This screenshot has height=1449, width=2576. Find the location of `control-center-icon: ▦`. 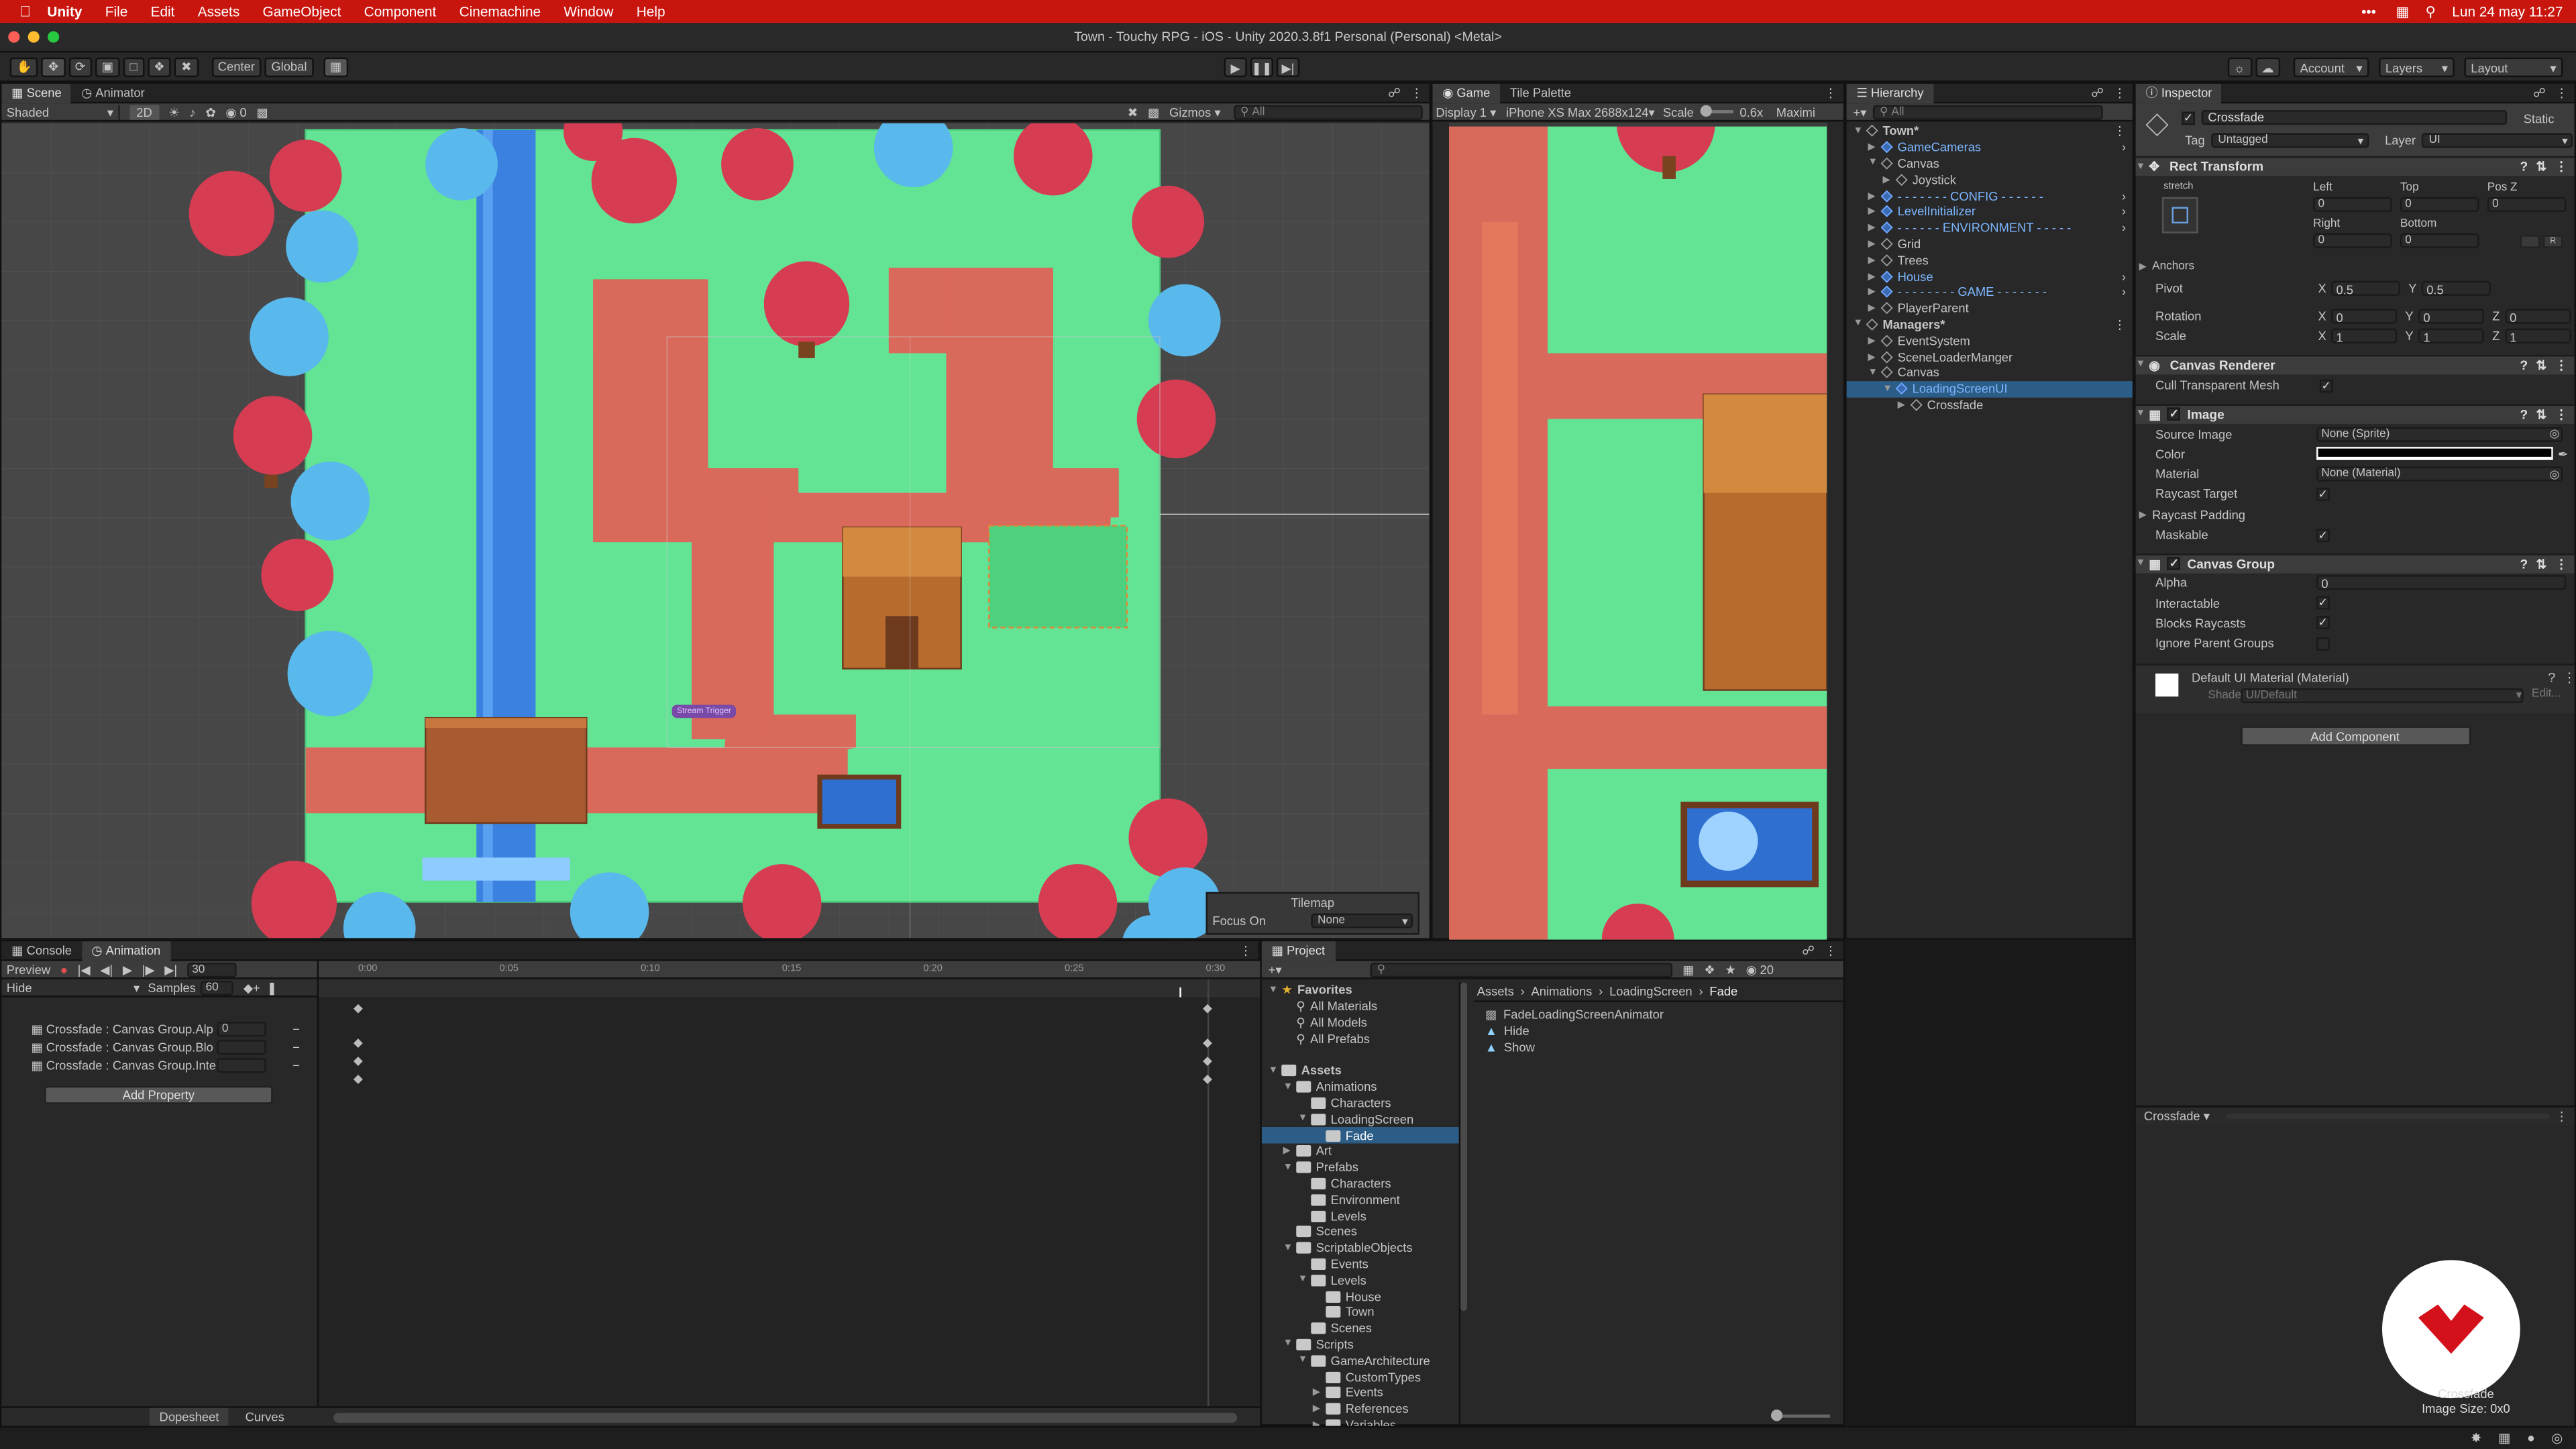

control-center-icon: ▦ is located at coordinates (2402, 12).